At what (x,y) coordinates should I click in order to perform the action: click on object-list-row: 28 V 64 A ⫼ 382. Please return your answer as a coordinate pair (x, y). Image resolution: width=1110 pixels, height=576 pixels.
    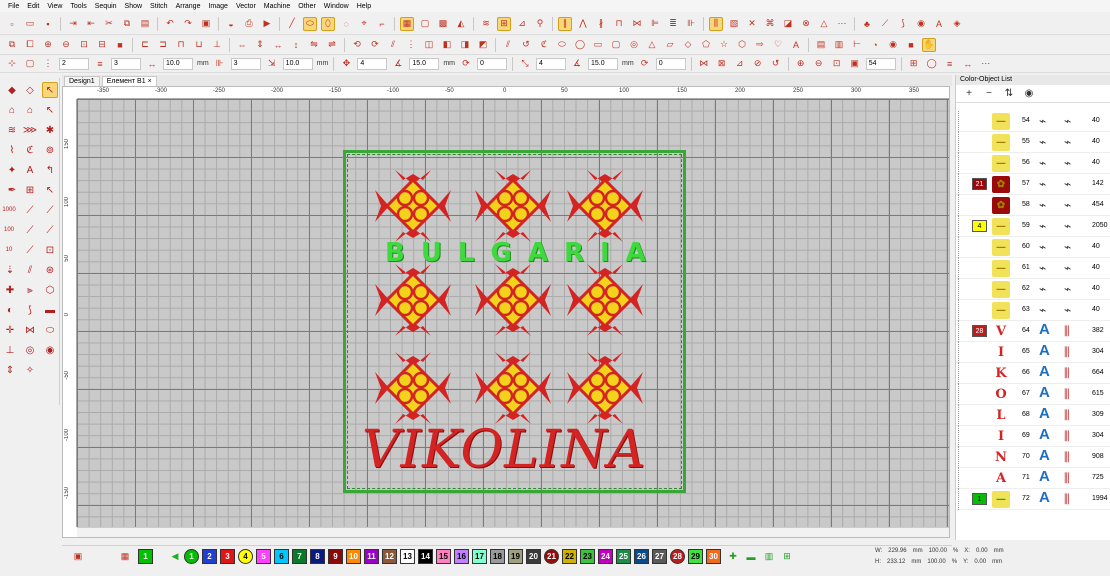
    Looking at the image, I should click on (1033, 331).